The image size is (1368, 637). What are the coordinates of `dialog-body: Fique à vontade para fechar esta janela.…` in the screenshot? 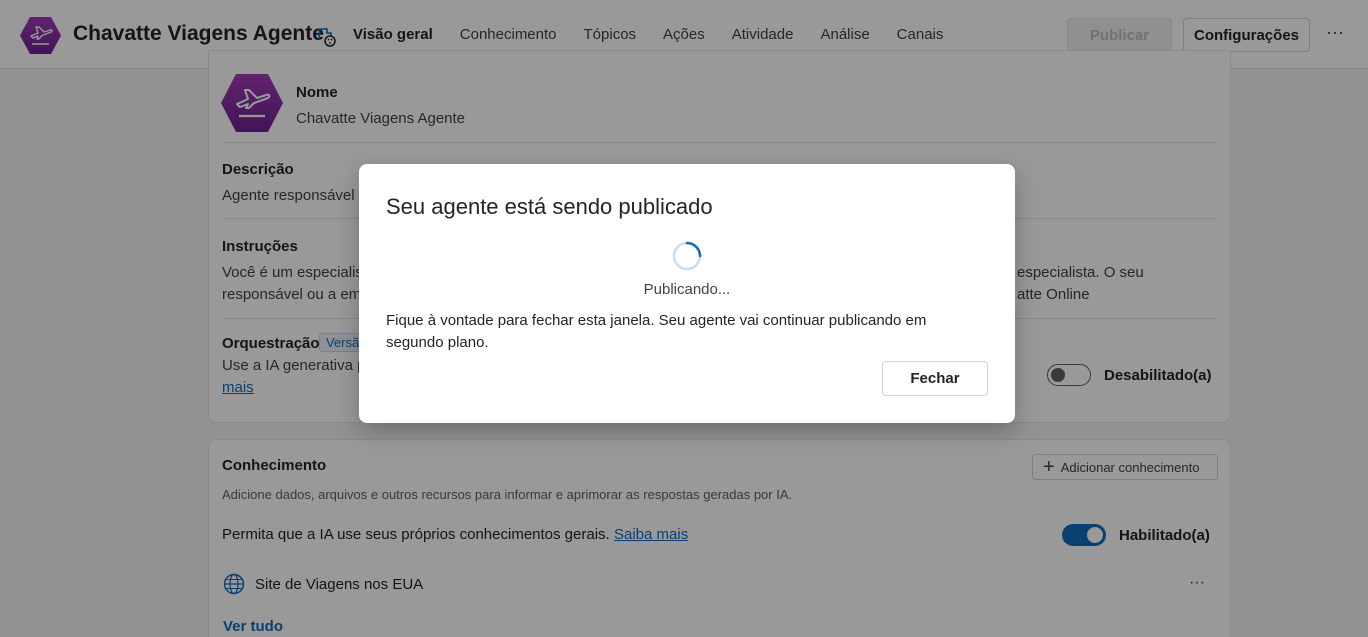 It's located at (656, 331).